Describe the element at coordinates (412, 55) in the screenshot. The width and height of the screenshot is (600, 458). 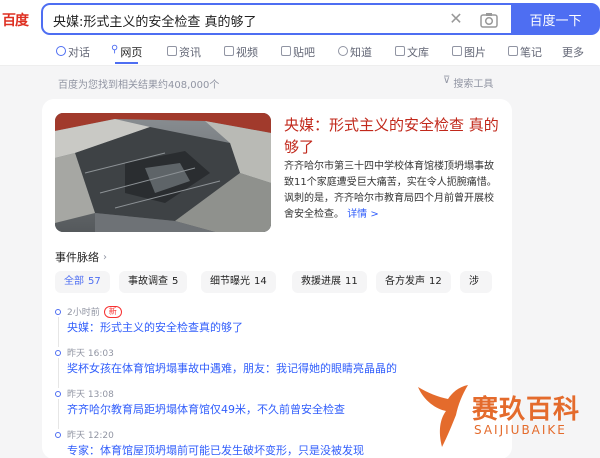
I see `tab-wenku: 文库` at that location.